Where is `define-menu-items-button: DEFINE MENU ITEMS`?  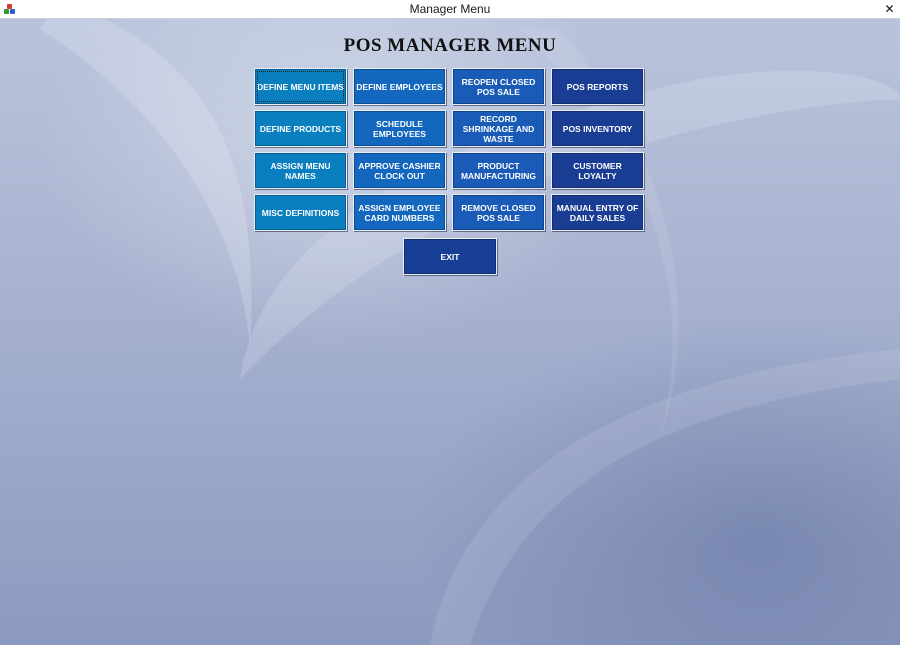 define-menu-items-button: DEFINE MENU ITEMS is located at coordinates (300, 86).